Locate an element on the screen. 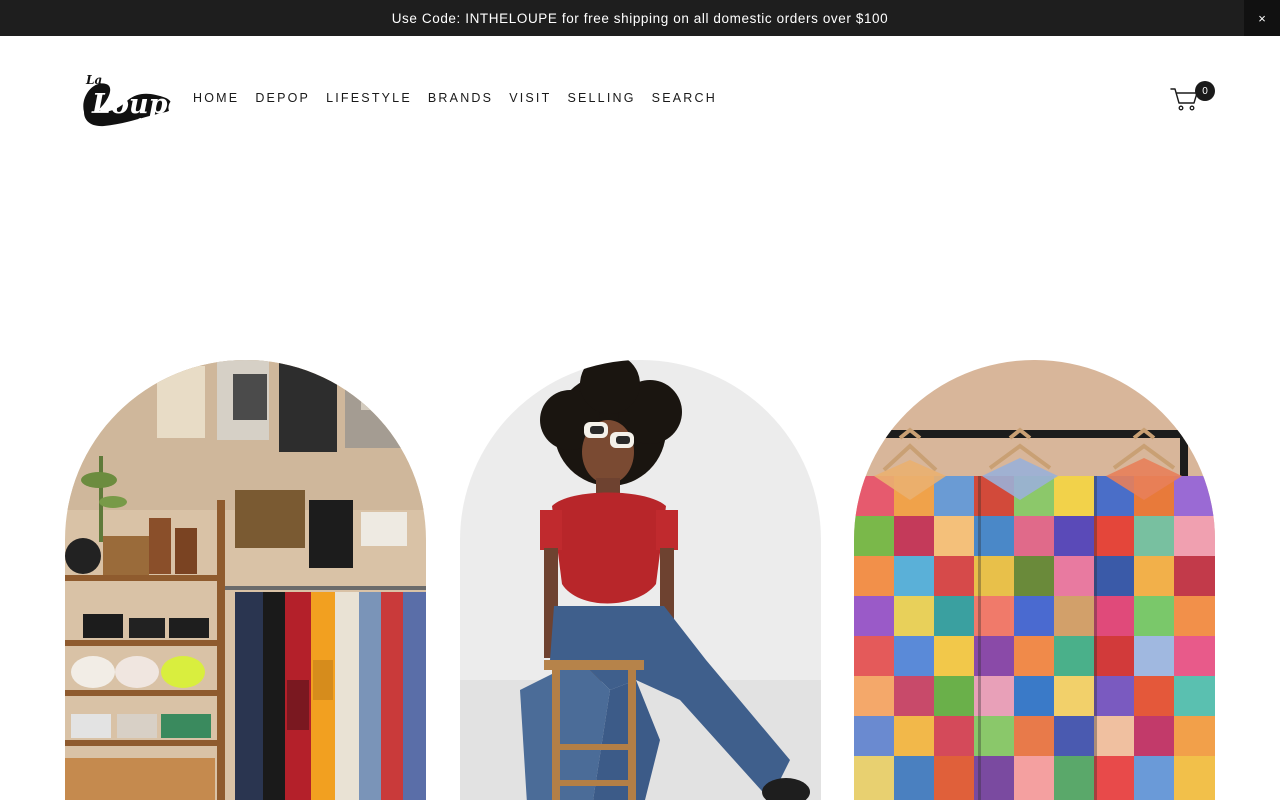 This screenshot has width=1280, height=800. close-icon: × is located at coordinates (1262, 18).